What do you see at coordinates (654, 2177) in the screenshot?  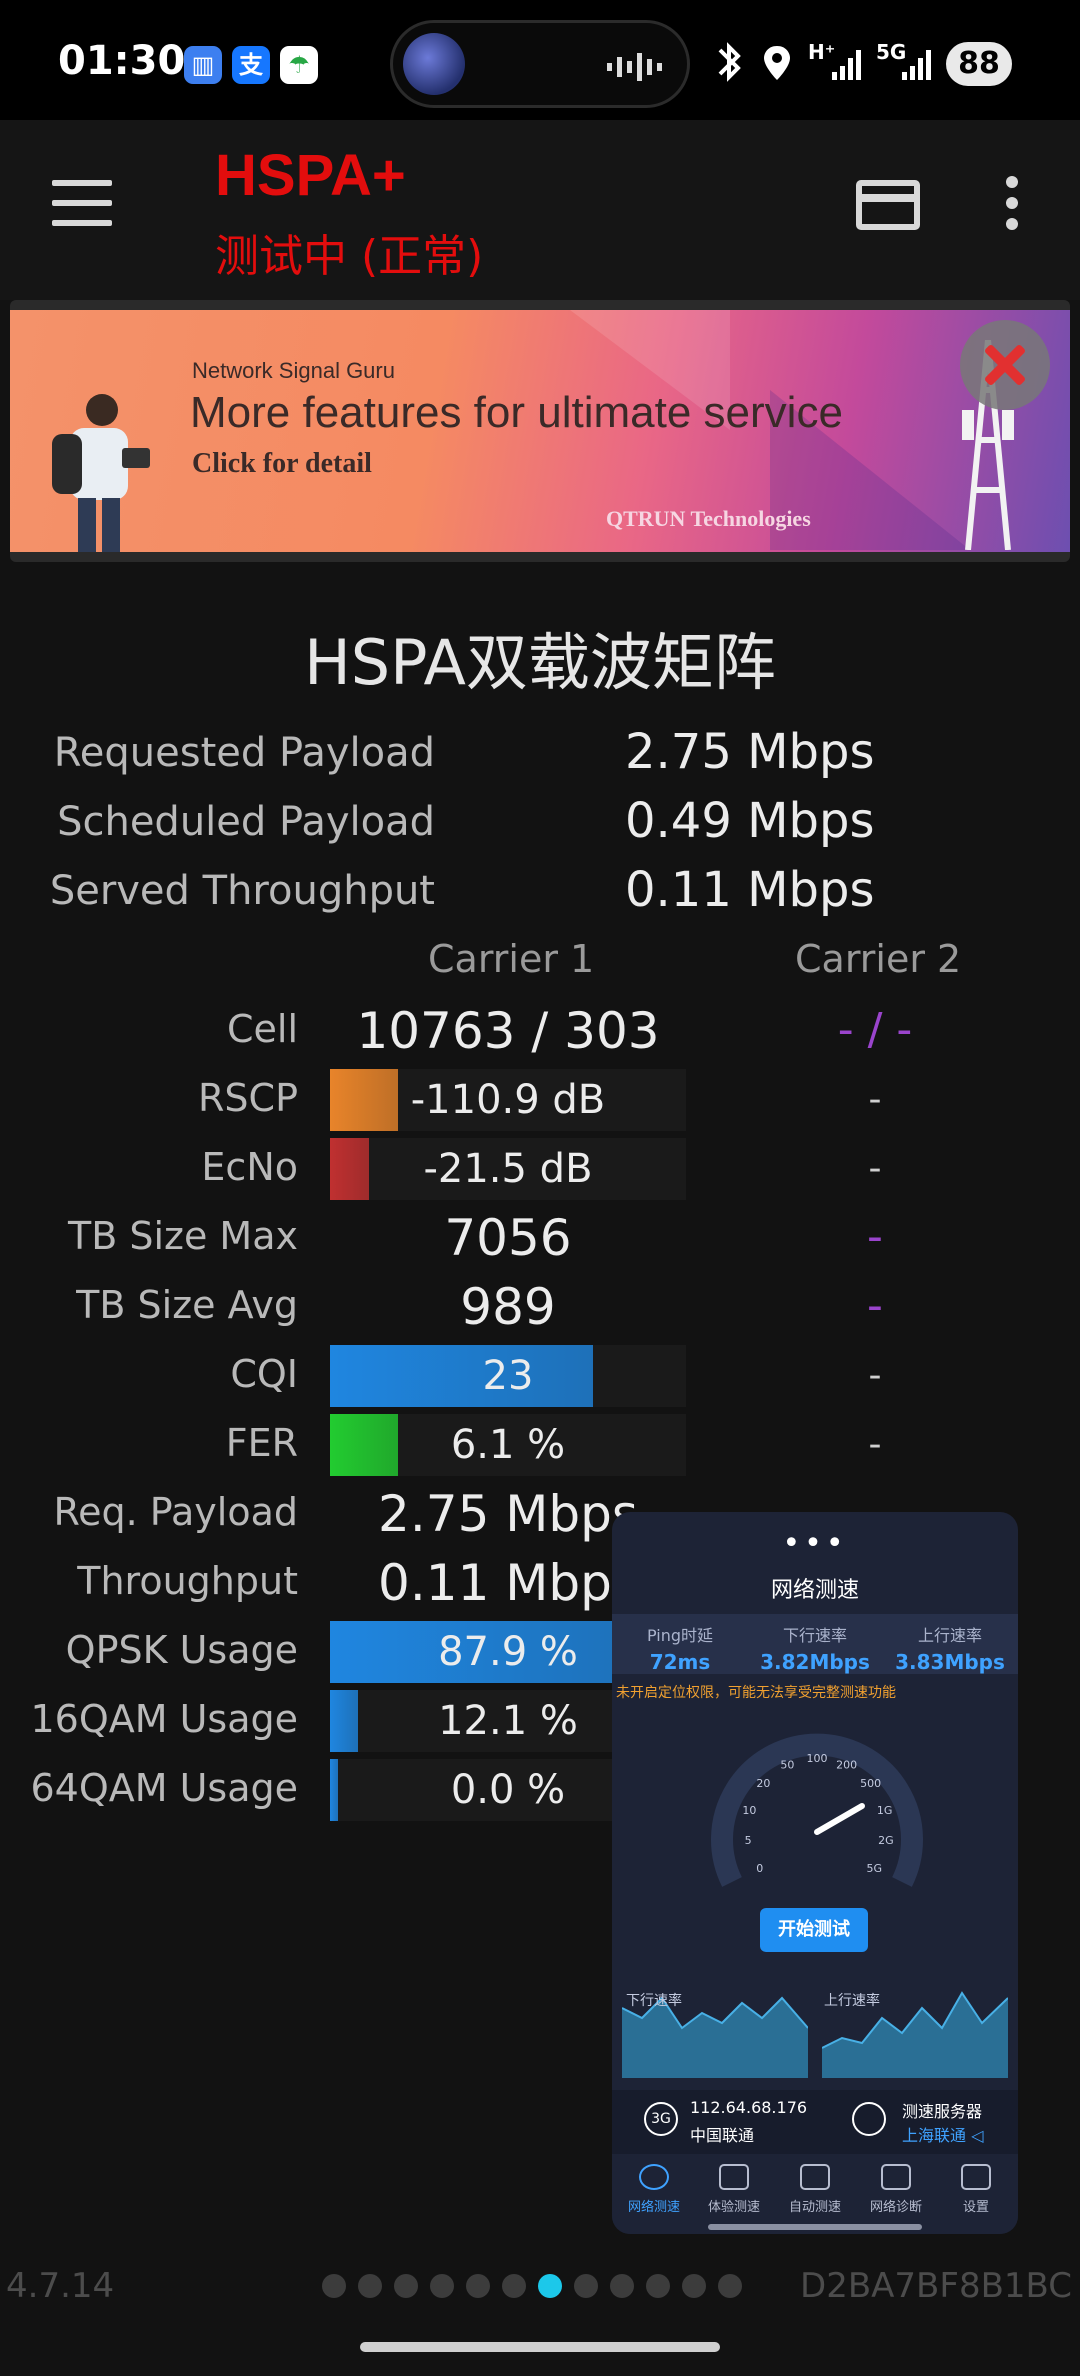 I see `speedometer-icon` at bounding box center [654, 2177].